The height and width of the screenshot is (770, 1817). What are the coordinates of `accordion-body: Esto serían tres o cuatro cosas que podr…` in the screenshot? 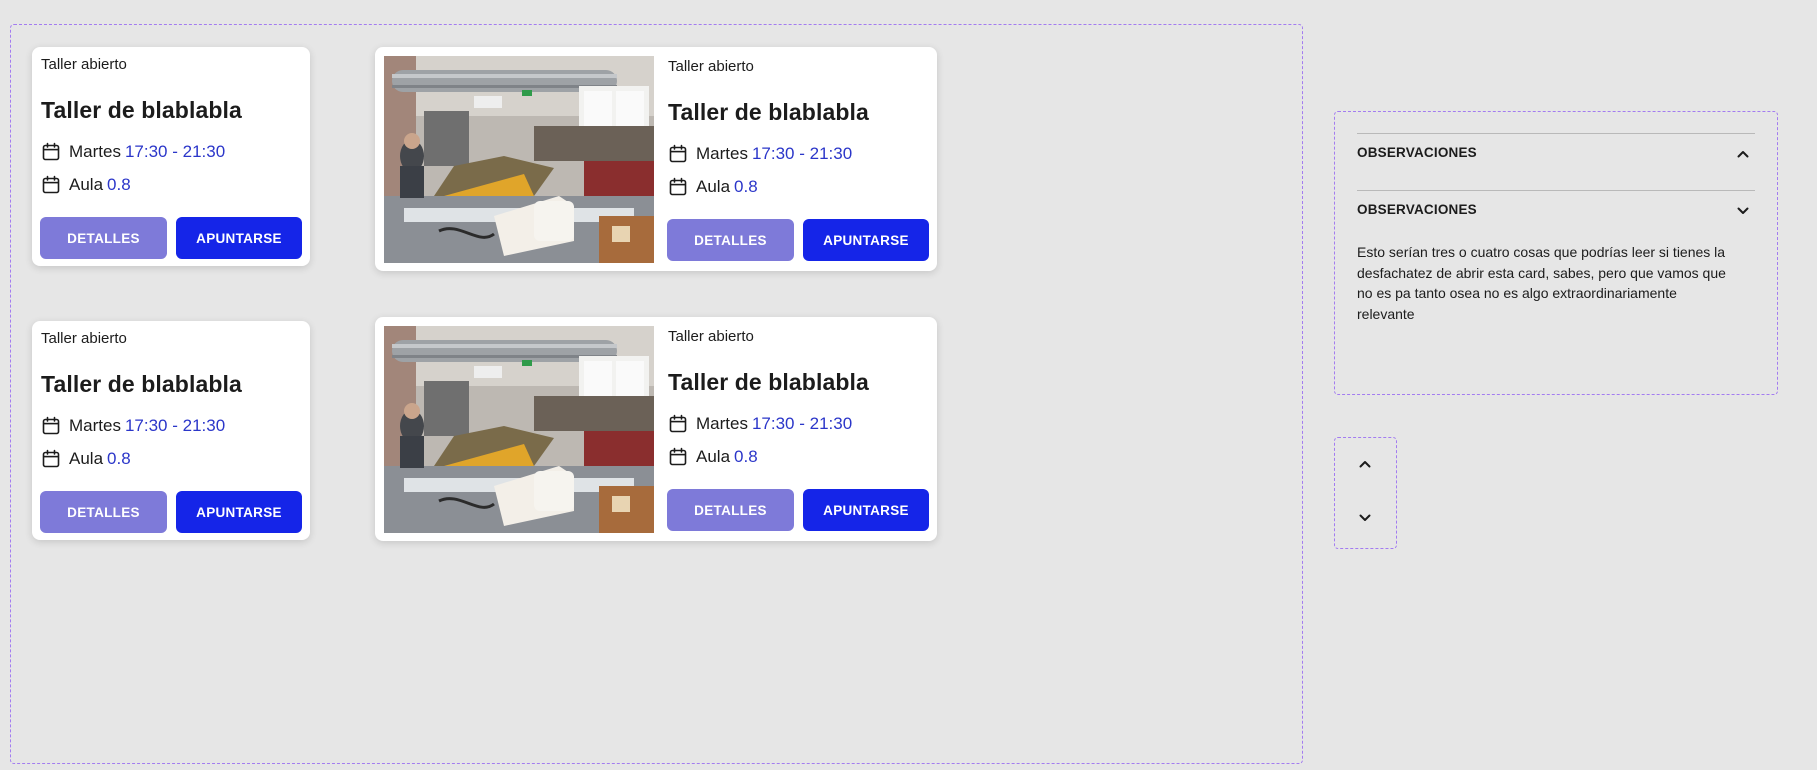 It's located at (1541, 283).